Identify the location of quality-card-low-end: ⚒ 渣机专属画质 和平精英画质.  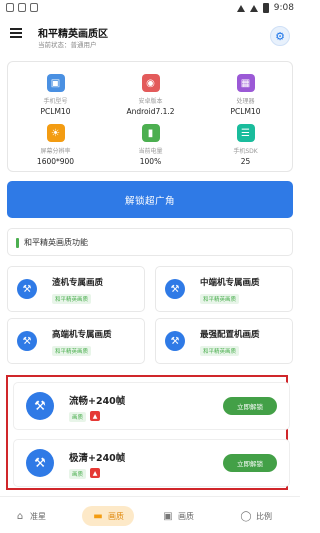
(76, 289).